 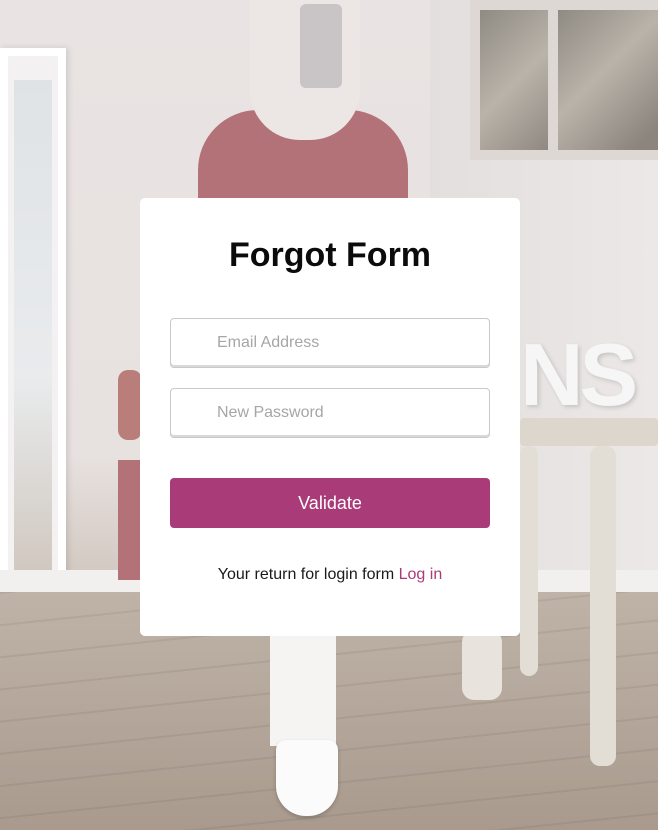 I want to click on decor-letters: NS, so click(x=579, y=374).